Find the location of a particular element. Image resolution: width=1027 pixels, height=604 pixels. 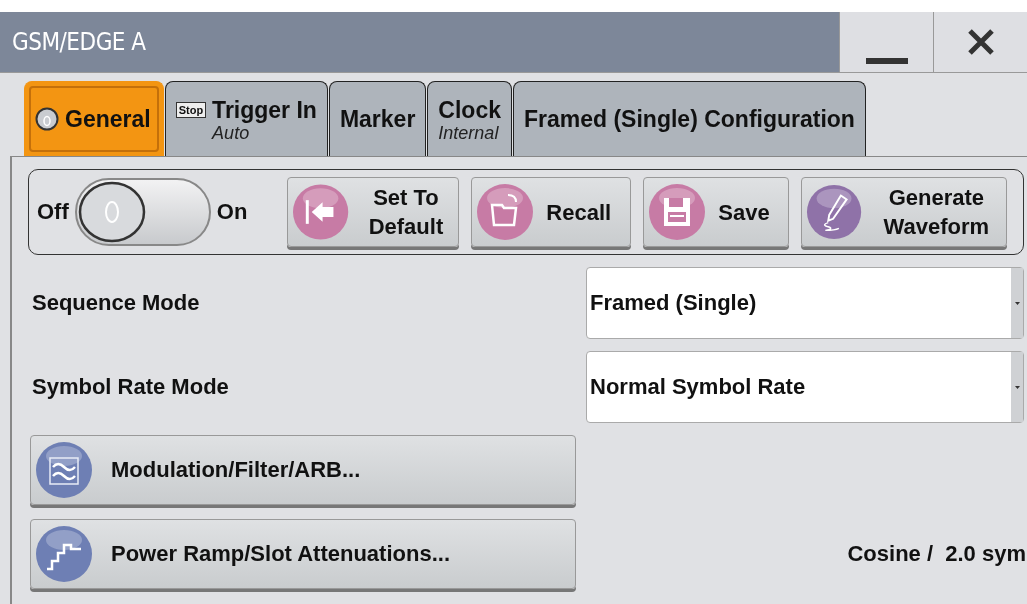

pencil-icon is located at coordinates (834, 212).